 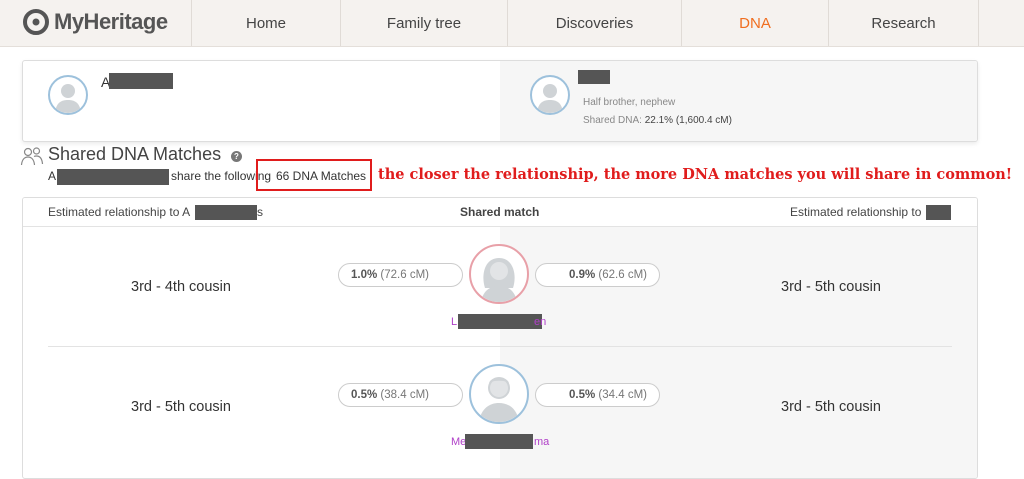 I want to click on right-shared-cm: (34.4 cM), so click(x=622, y=395).